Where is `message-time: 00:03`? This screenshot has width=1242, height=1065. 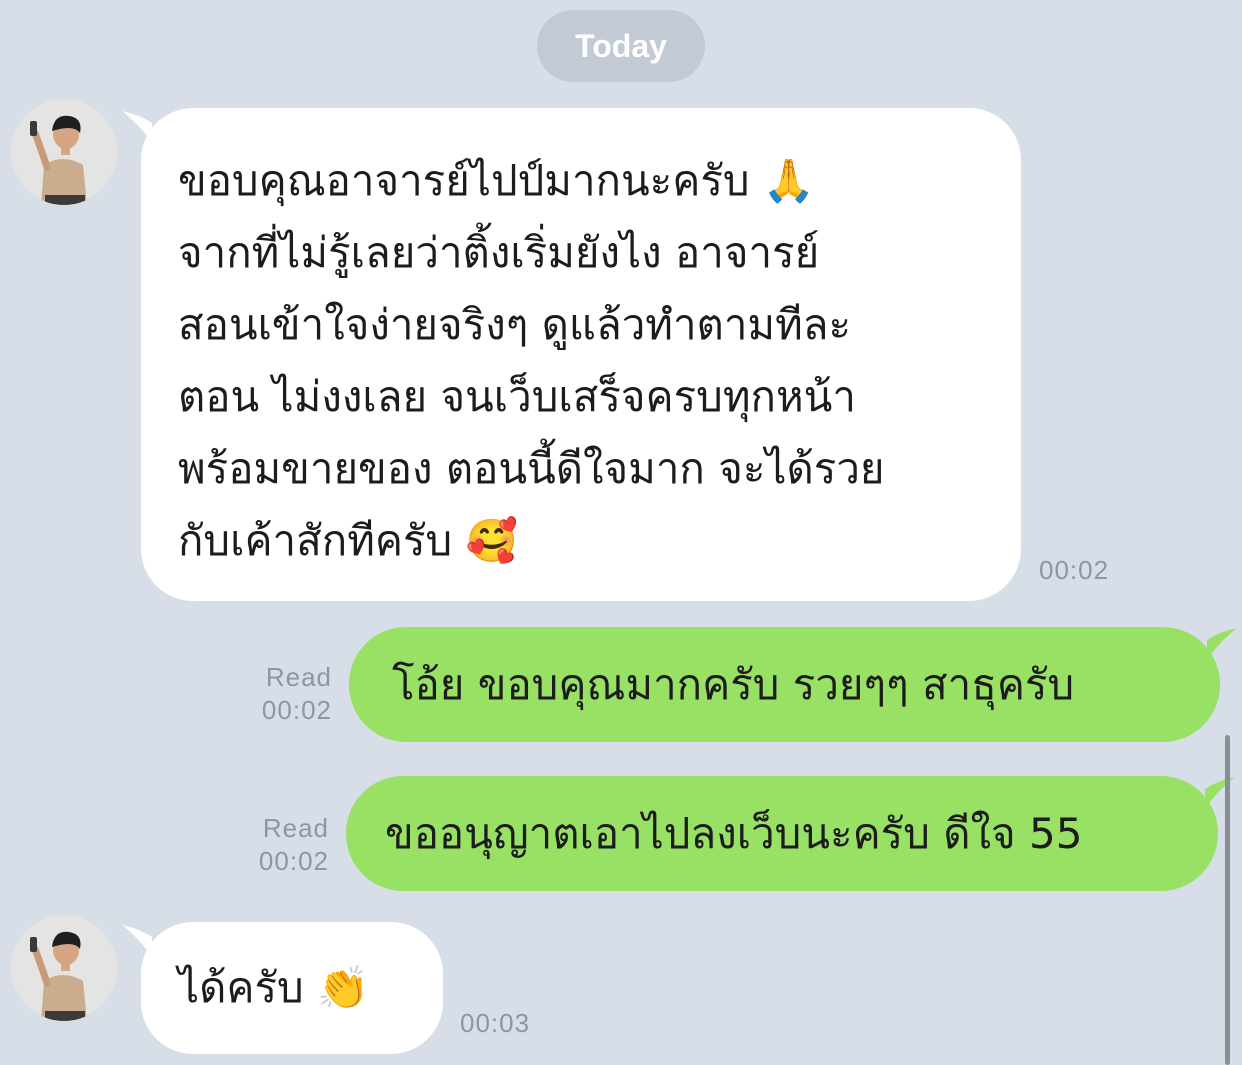
message-time: 00:03 is located at coordinates (495, 1023).